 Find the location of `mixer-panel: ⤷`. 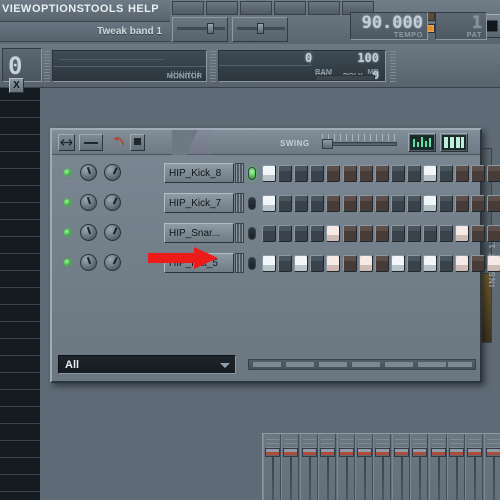

mixer-panel: ⤷ is located at coordinates (381, 466).